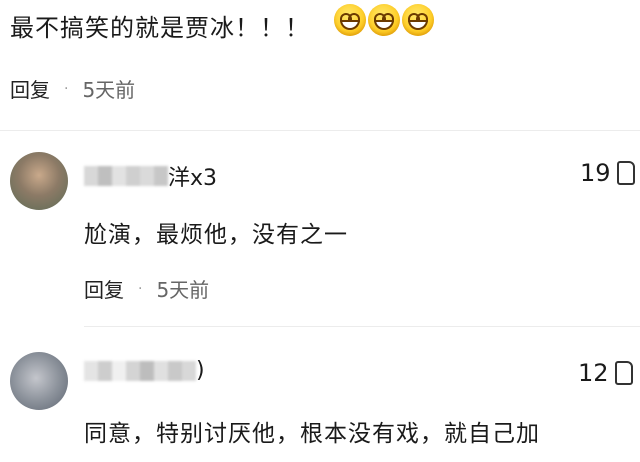 This screenshot has width=640, height=462. What do you see at coordinates (593, 373) in the screenshot?
I see `like-count: 12` at bounding box center [593, 373].